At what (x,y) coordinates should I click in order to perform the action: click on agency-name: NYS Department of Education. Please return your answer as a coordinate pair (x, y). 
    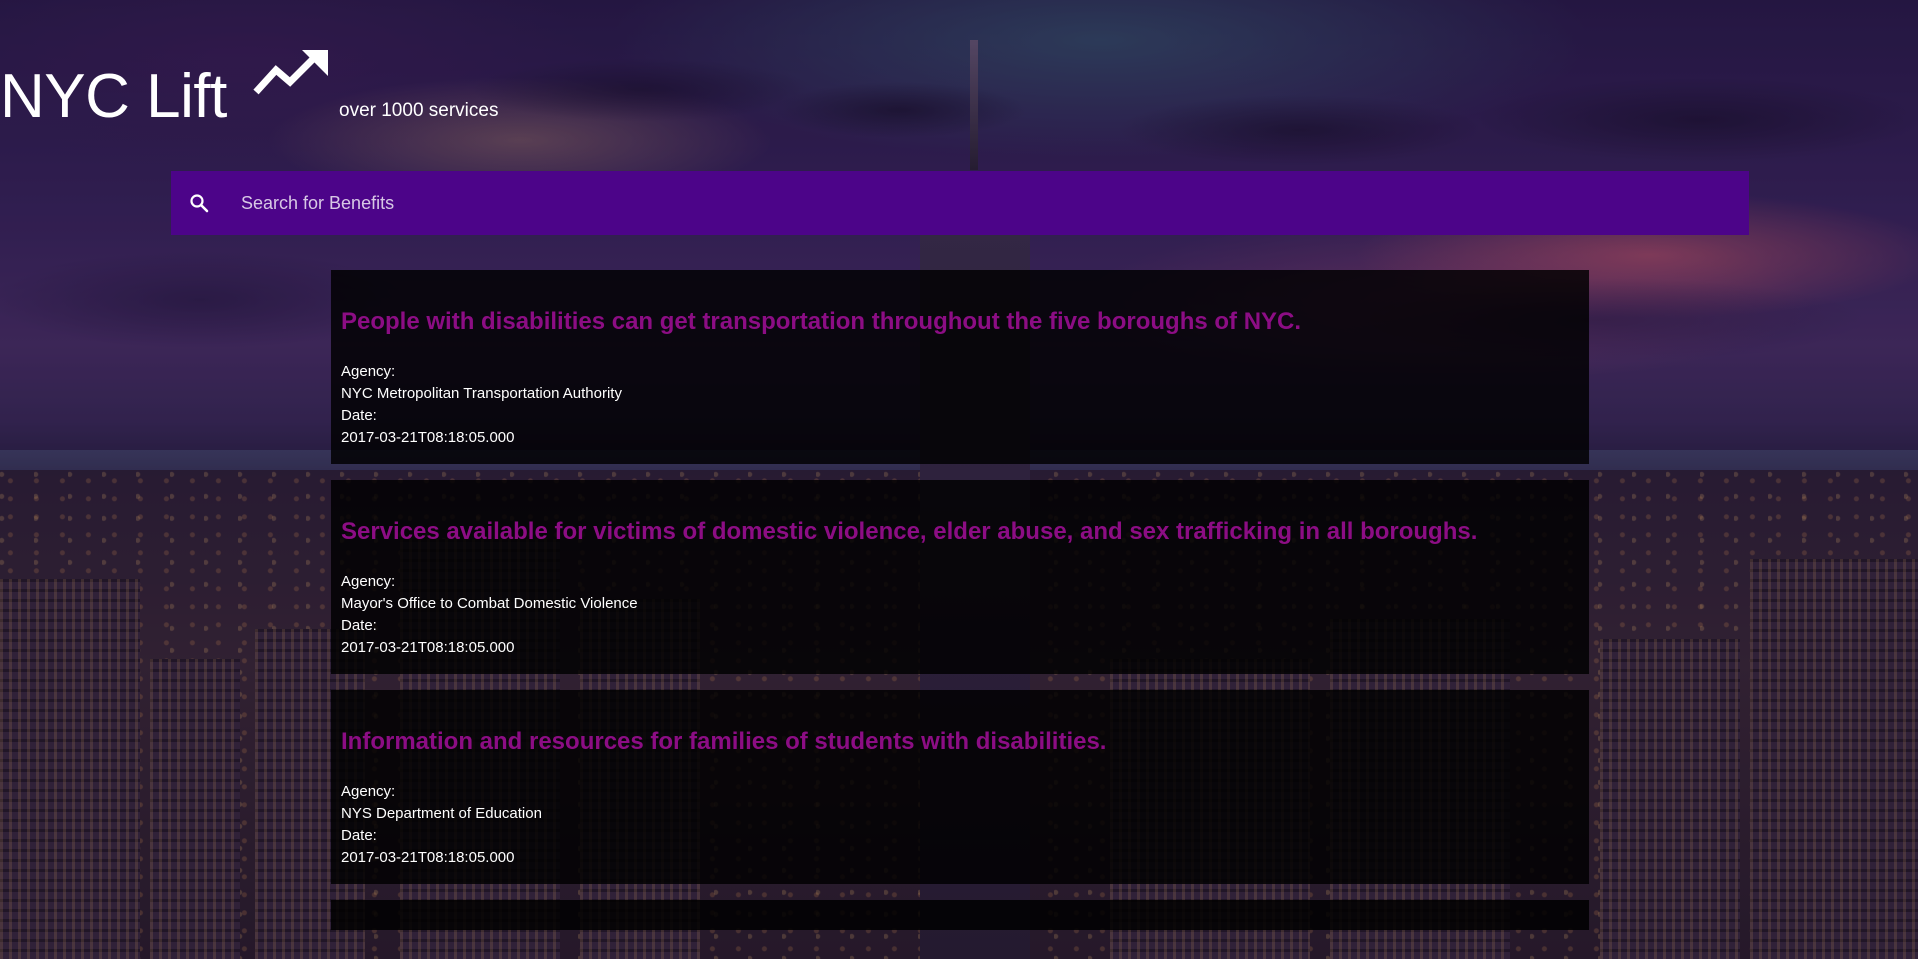
    Looking at the image, I should click on (441, 813).